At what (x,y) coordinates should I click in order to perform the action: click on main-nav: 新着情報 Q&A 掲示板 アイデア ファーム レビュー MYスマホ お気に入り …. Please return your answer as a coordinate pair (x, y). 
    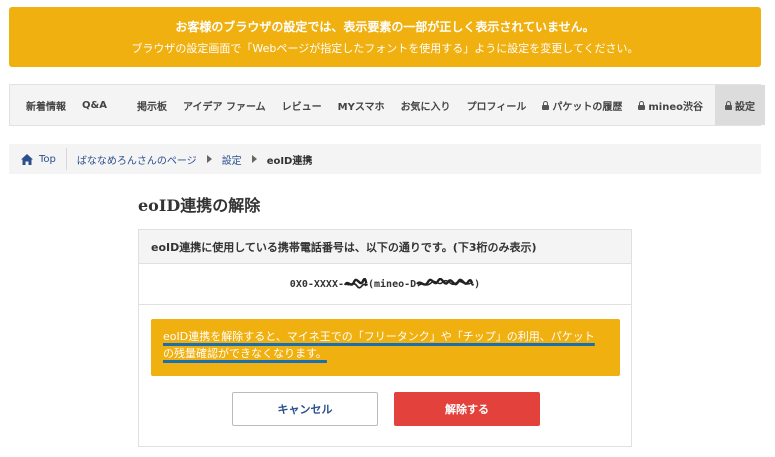
    Looking at the image, I should click on (387, 105).